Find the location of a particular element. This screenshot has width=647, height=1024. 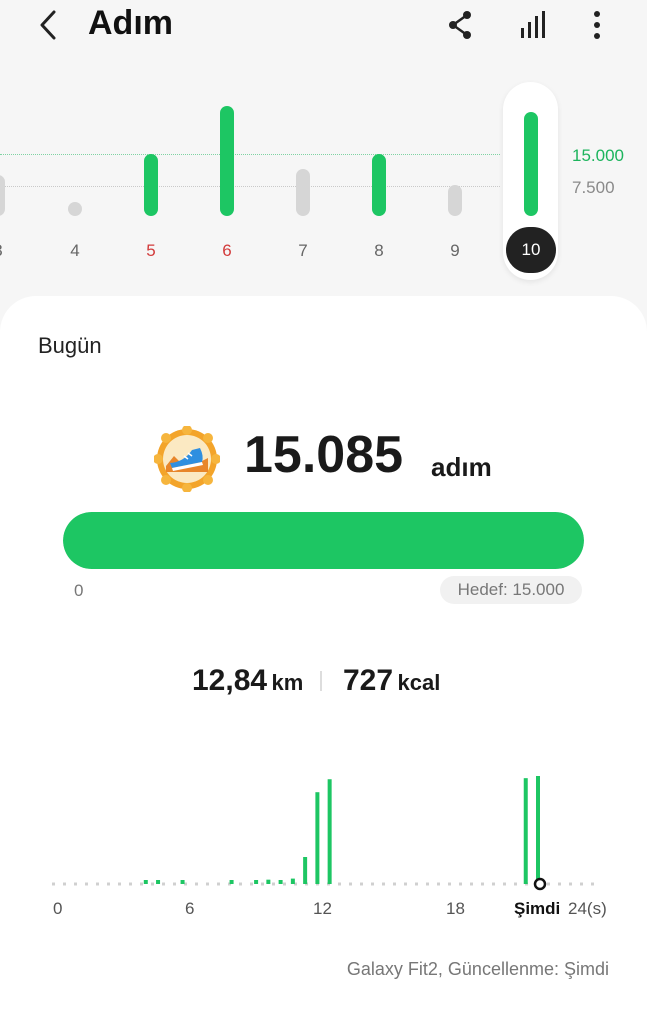

day-label: 7 is located at coordinates (303, 251).